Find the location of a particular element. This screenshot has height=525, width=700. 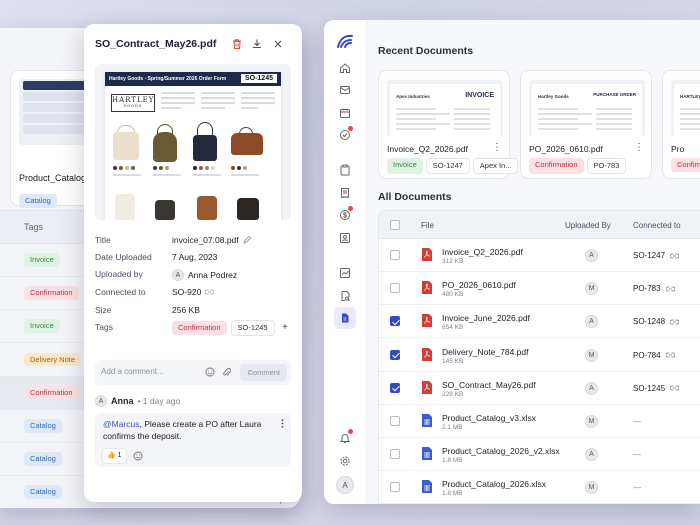

comment-button: Comment is located at coordinates (263, 372).